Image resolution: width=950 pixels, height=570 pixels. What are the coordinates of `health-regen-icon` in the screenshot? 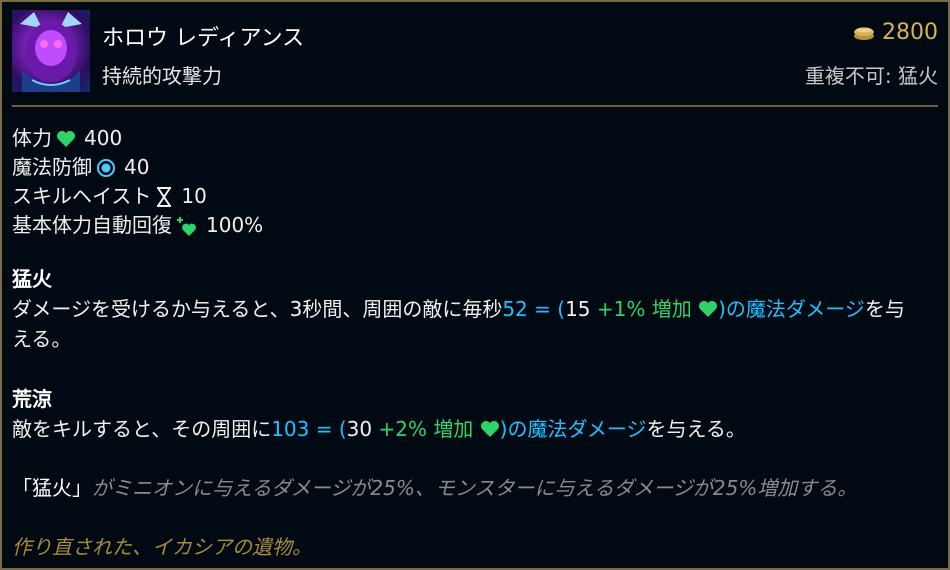 It's located at (187, 226).